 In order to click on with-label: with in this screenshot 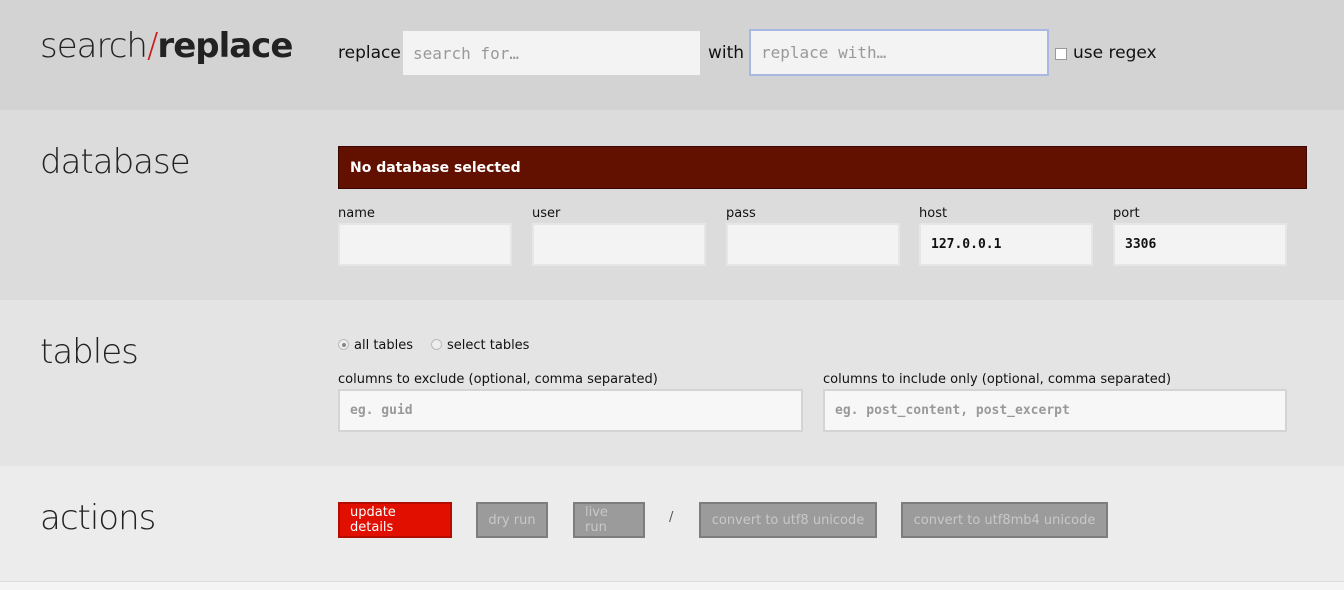, I will do `click(726, 53)`.